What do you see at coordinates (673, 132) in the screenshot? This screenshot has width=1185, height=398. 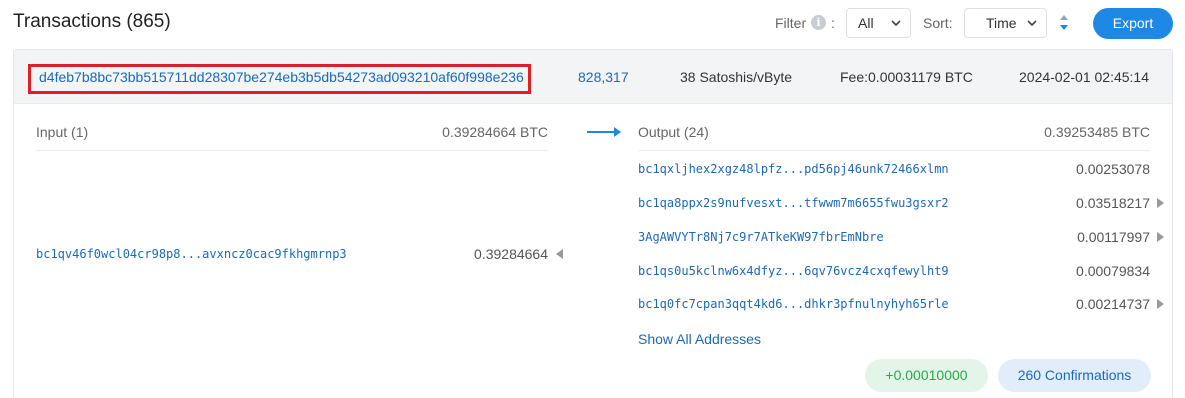 I see `output-label: Output (24)` at bounding box center [673, 132].